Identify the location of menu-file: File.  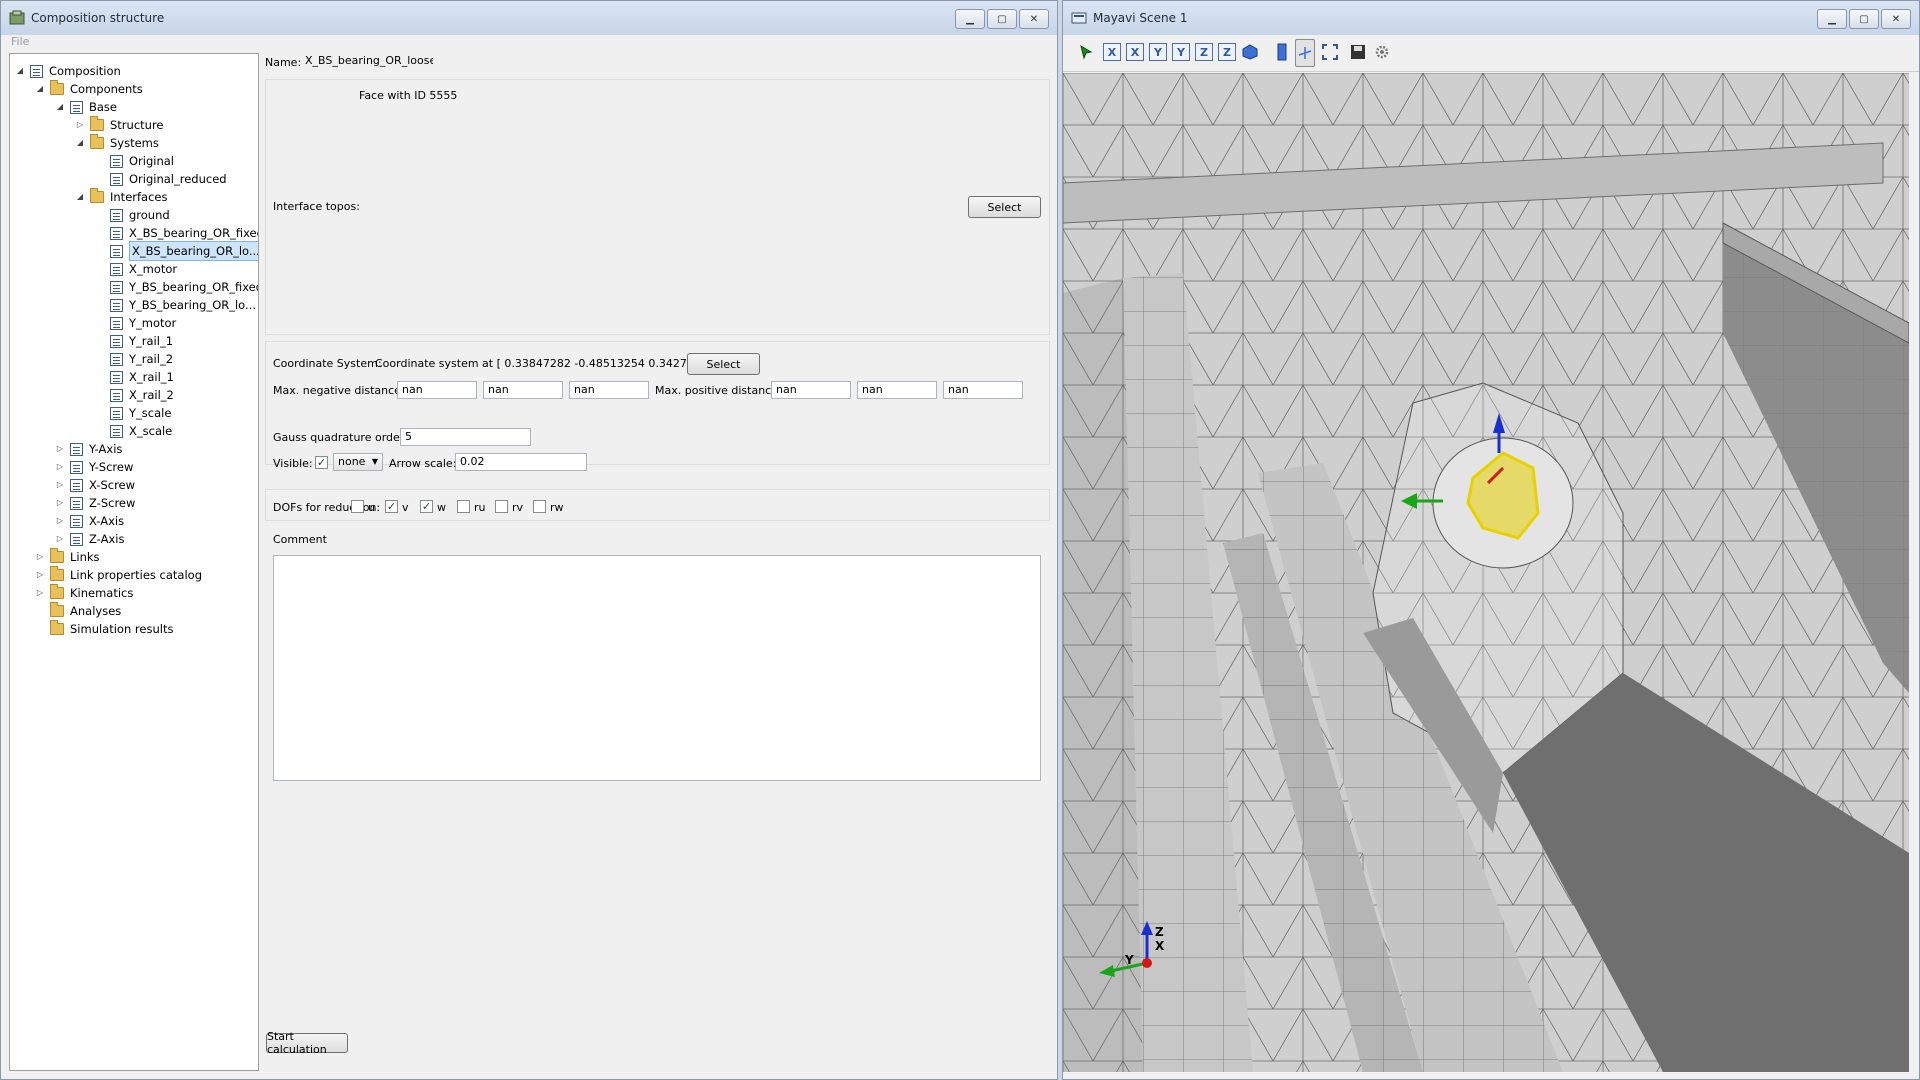
(20, 41).